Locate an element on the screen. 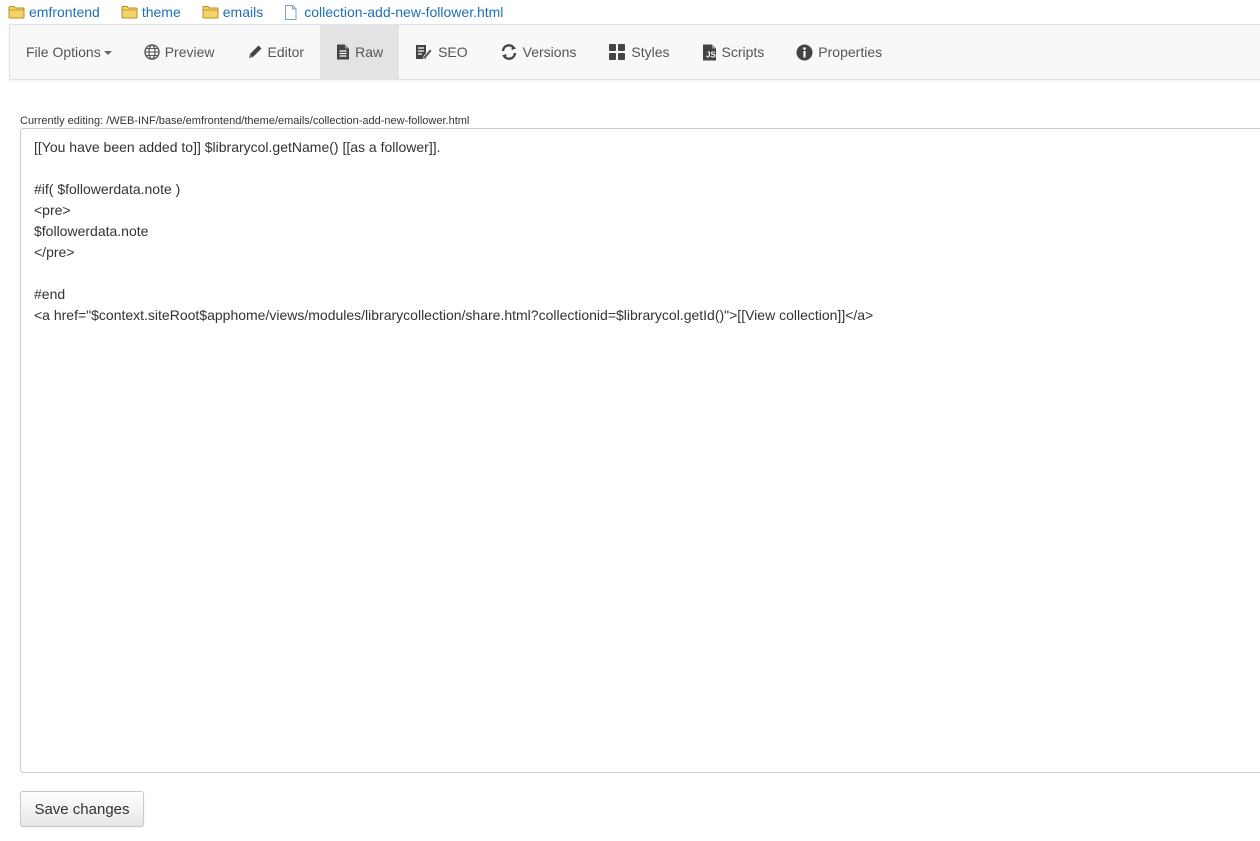  breadcrumb-item-emails: emails is located at coordinates (232, 12).